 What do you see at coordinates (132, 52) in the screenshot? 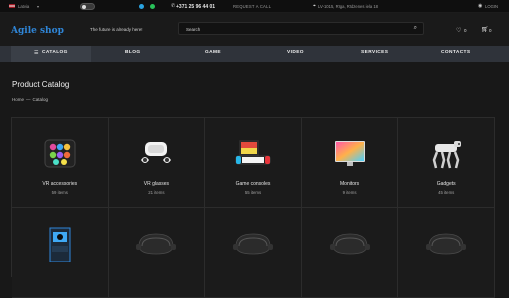
I see `nav-item-blog: BLOG` at bounding box center [132, 52].